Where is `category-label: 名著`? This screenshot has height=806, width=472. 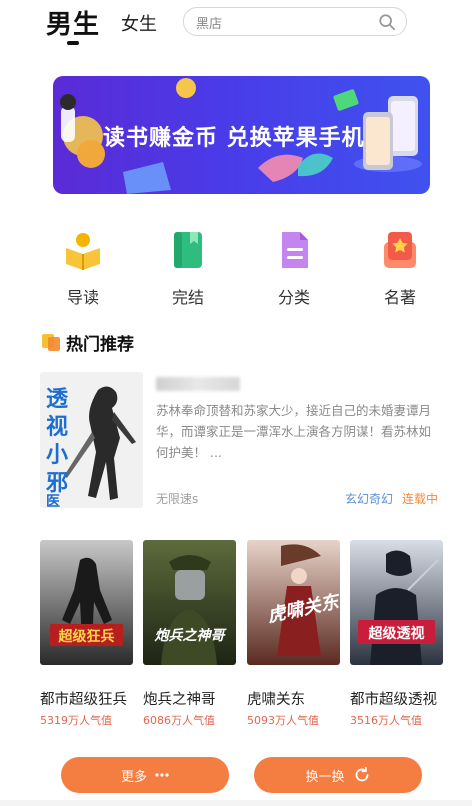 category-label: 名著 is located at coordinates (399, 297).